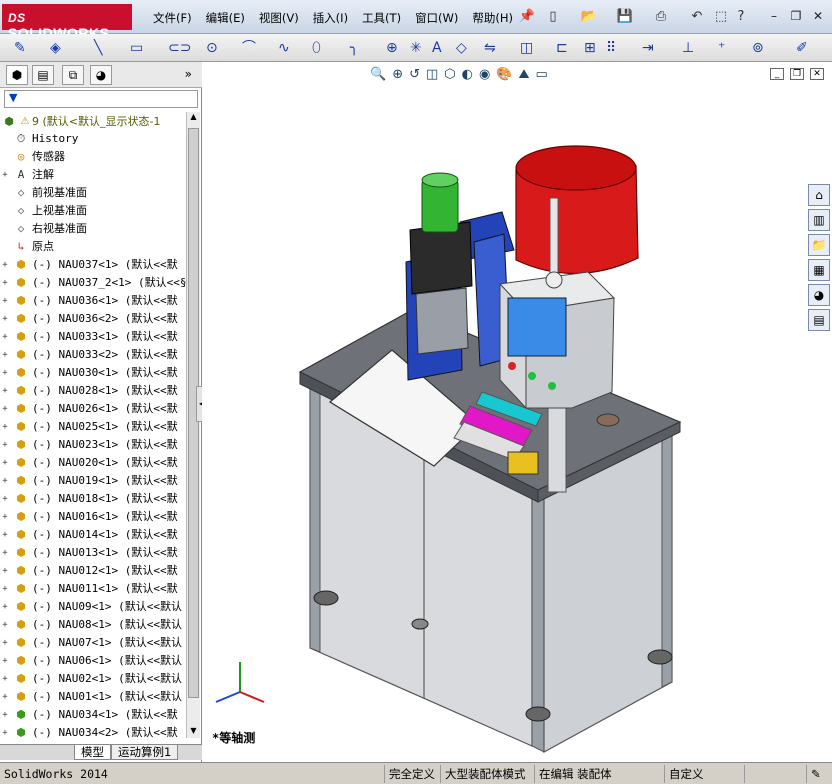 This screenshot has height=784, width=832. What do you see at coordinates (94, 625) in the screenshot?
I see `tree-item: + ⬢ (-) NAU08<1> (默认<<默认` at bounding box center [94, 625].